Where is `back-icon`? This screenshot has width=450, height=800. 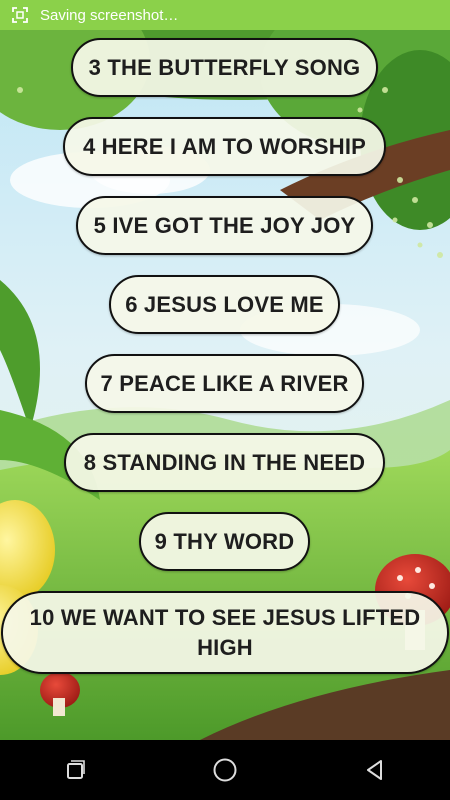
back-icon is located at coordinates (374, 770).